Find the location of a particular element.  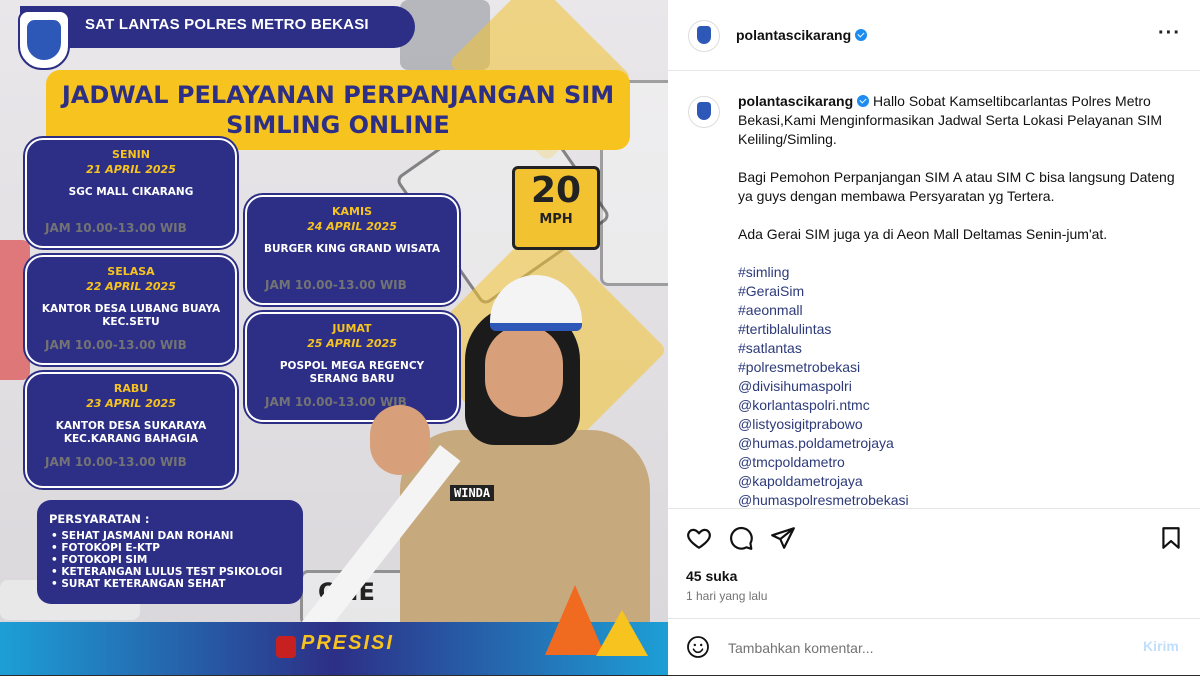

author-username: polantascikarang is located at coordinates (802, 35).